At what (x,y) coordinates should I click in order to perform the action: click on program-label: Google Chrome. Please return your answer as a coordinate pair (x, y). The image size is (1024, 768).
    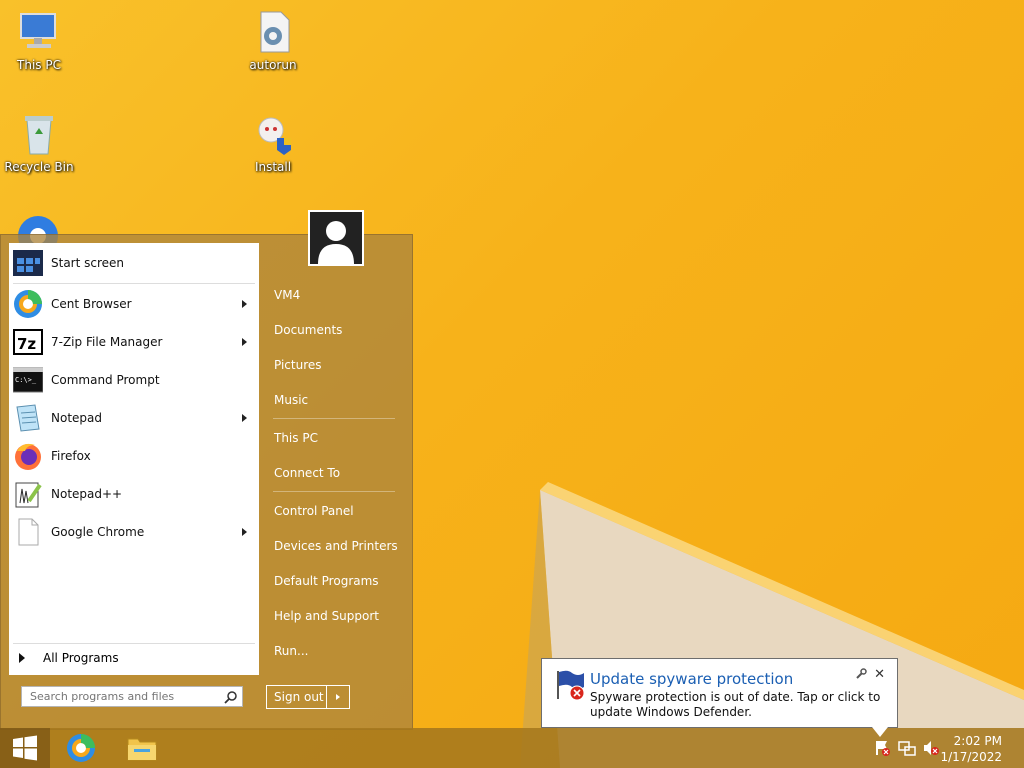
    Looking at the image, I should click on (98, 532).